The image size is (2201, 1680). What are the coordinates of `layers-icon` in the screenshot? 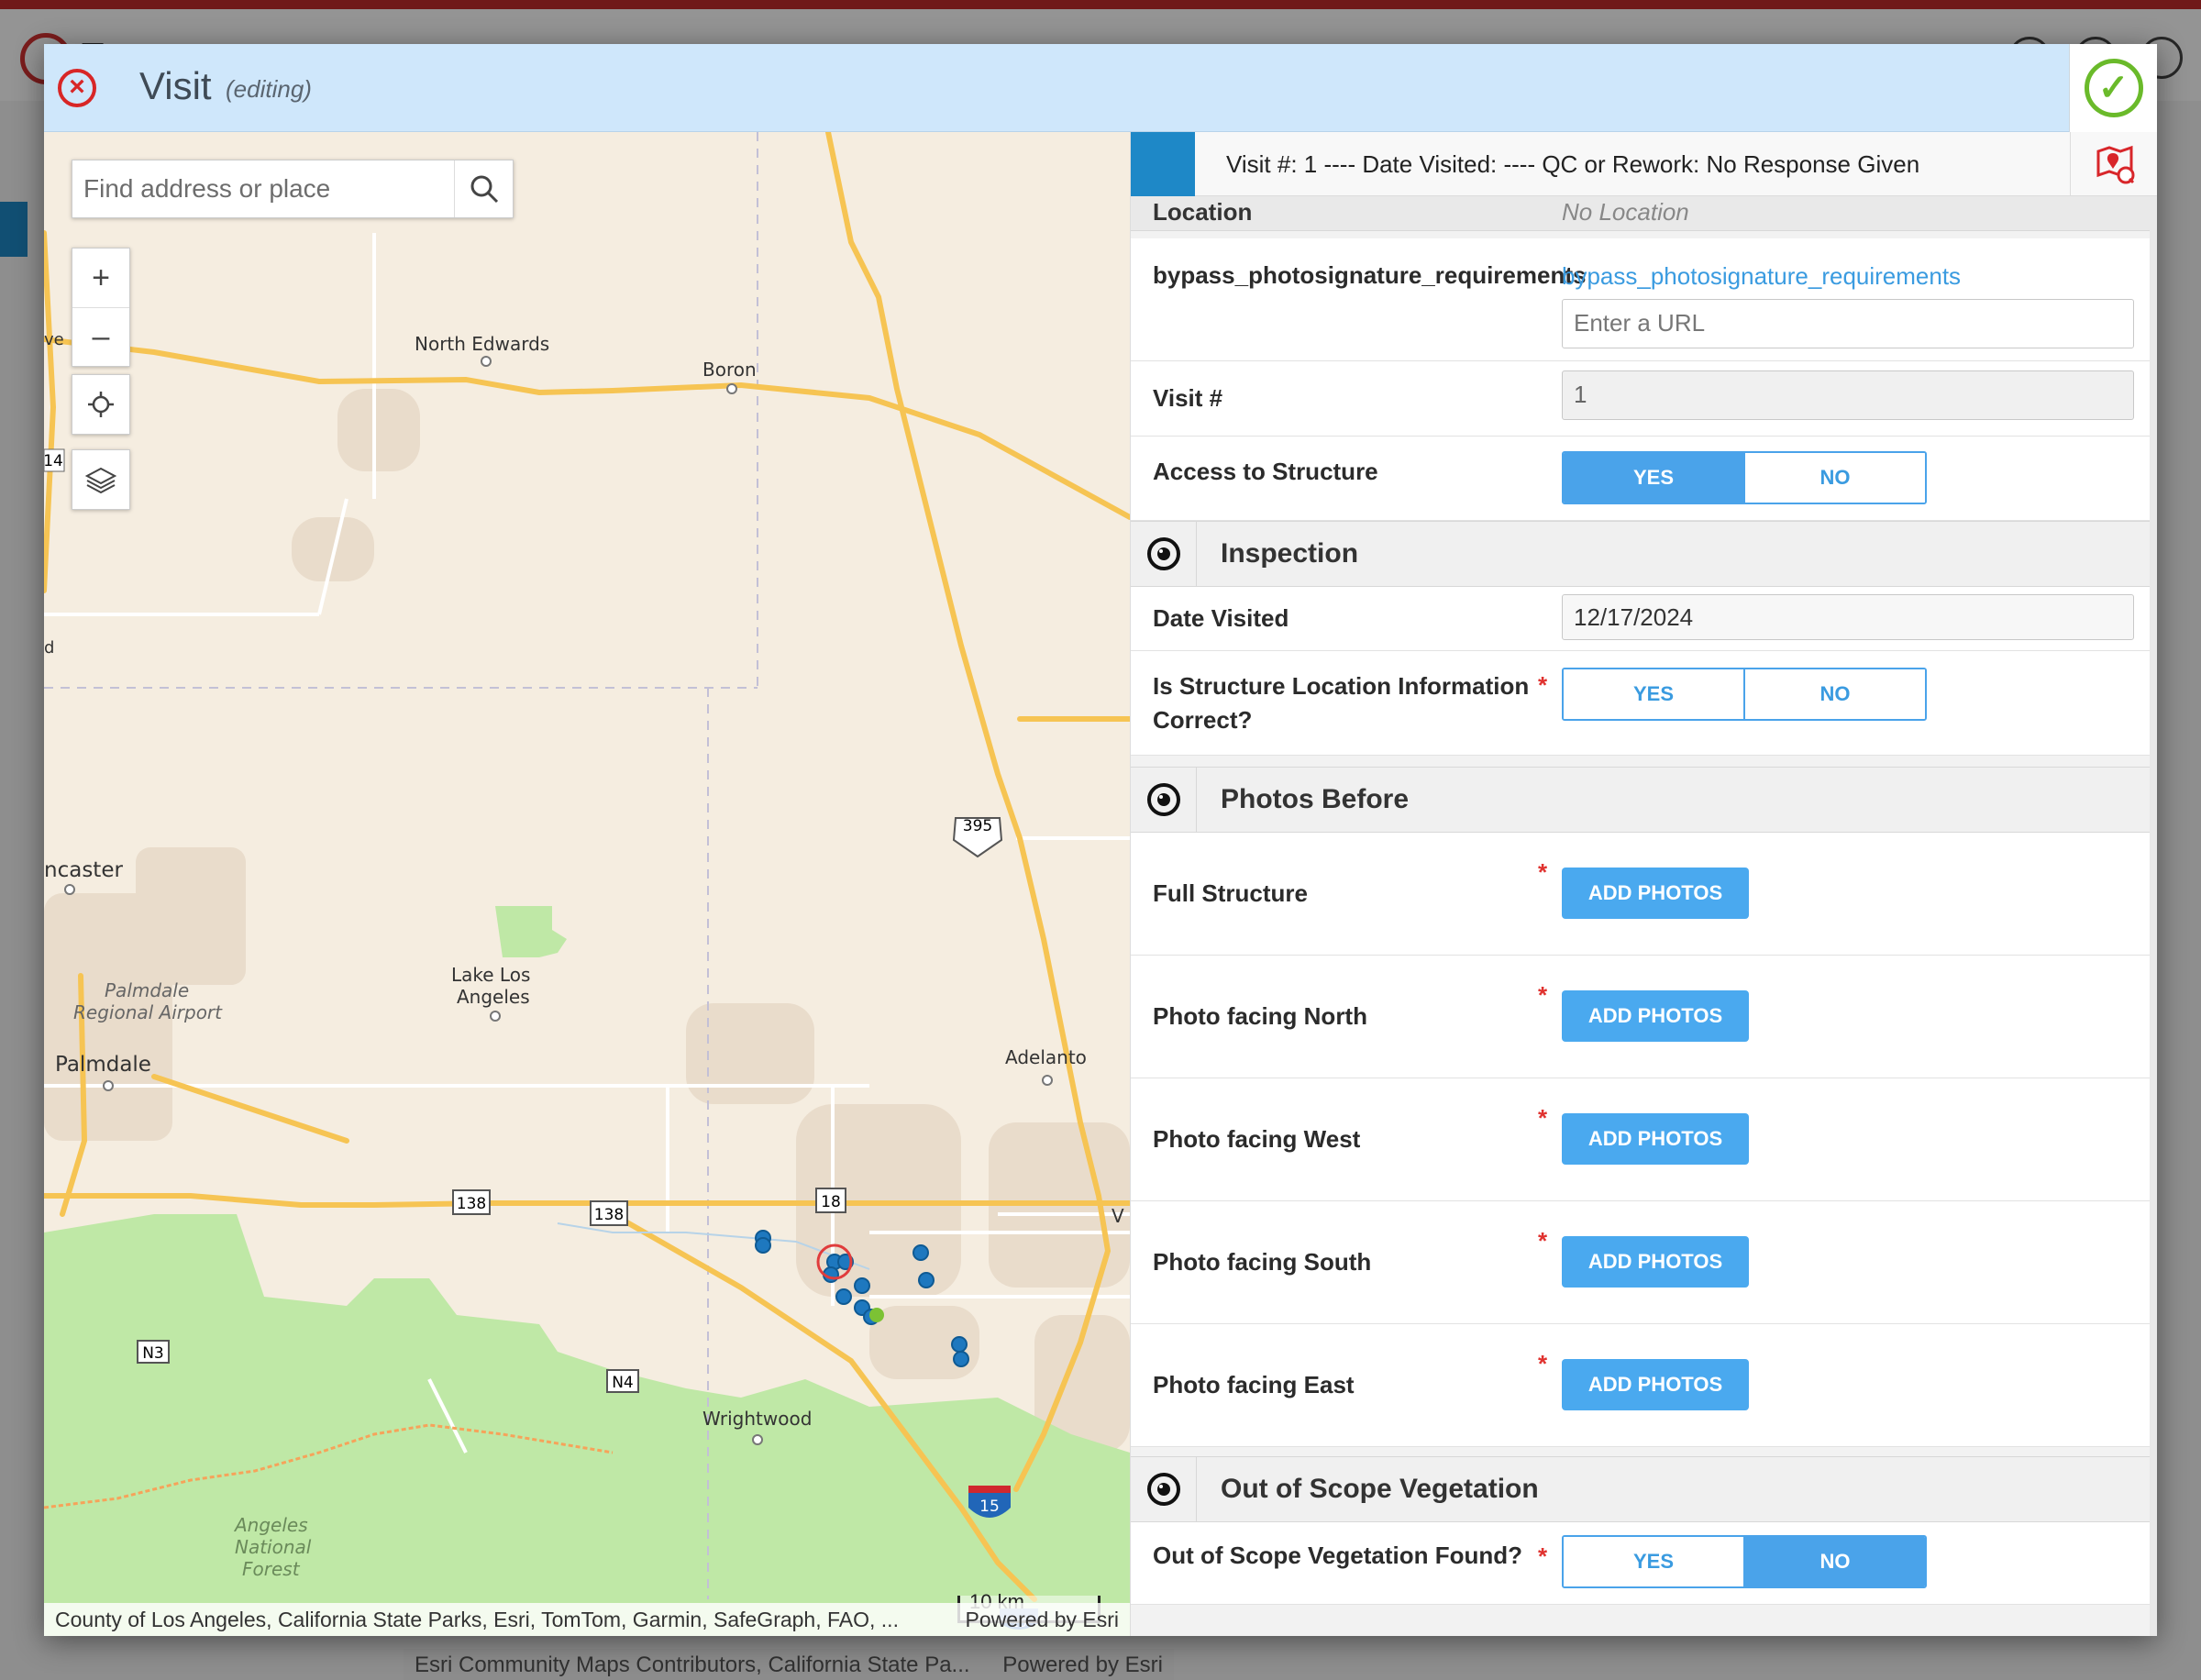 It's located at (101, 480).